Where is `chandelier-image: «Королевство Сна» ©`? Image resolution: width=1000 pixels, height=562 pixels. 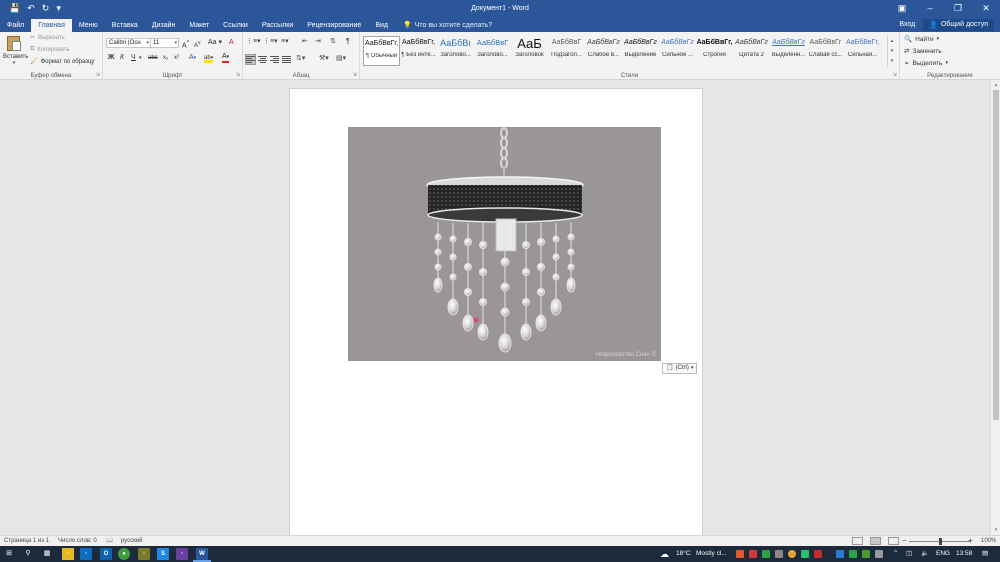 chandelier-image: «Королевство Сна» © is located at coordinates (504, 244).